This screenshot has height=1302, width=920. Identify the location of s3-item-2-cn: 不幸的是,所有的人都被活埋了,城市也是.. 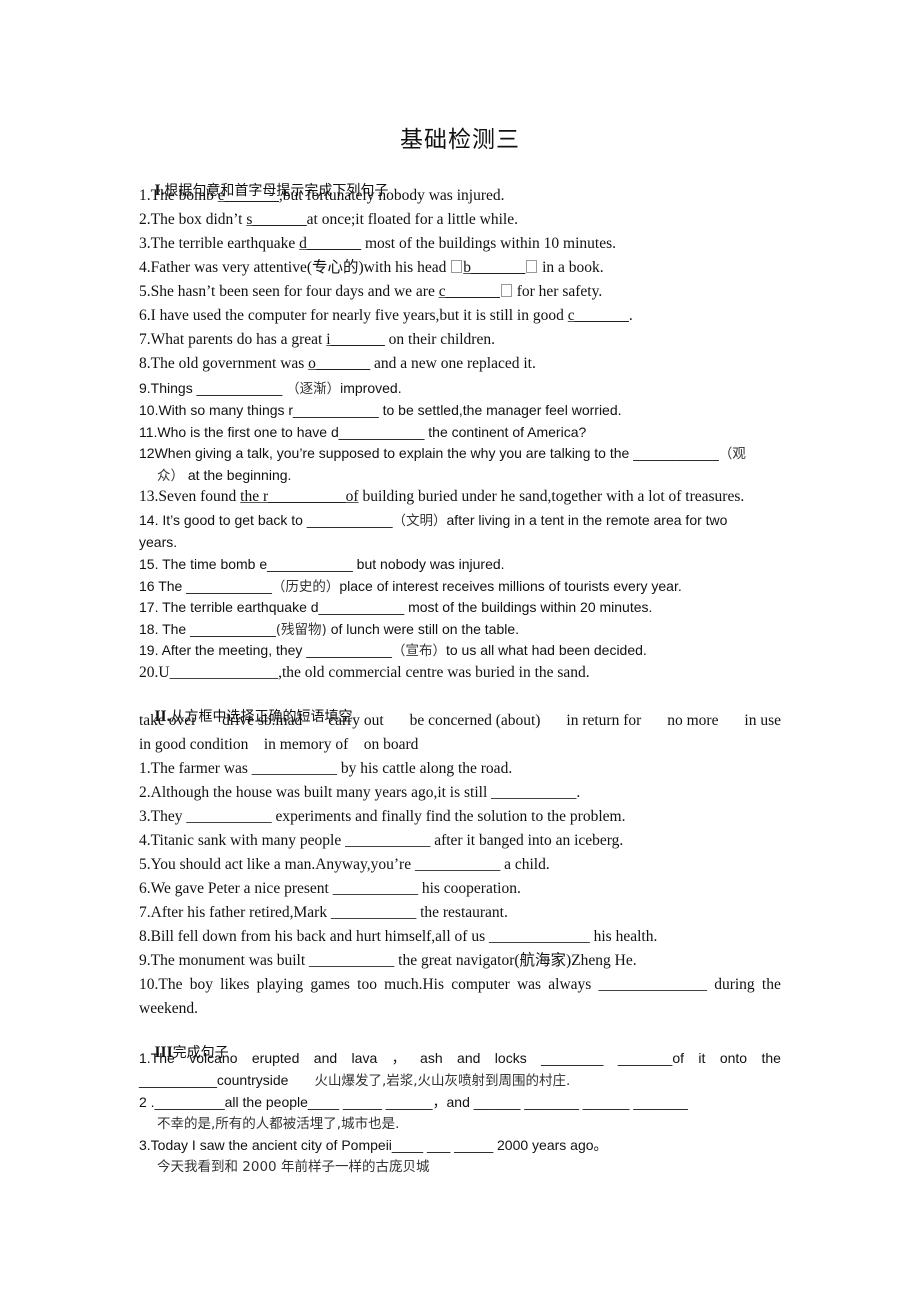
(278, 1123).